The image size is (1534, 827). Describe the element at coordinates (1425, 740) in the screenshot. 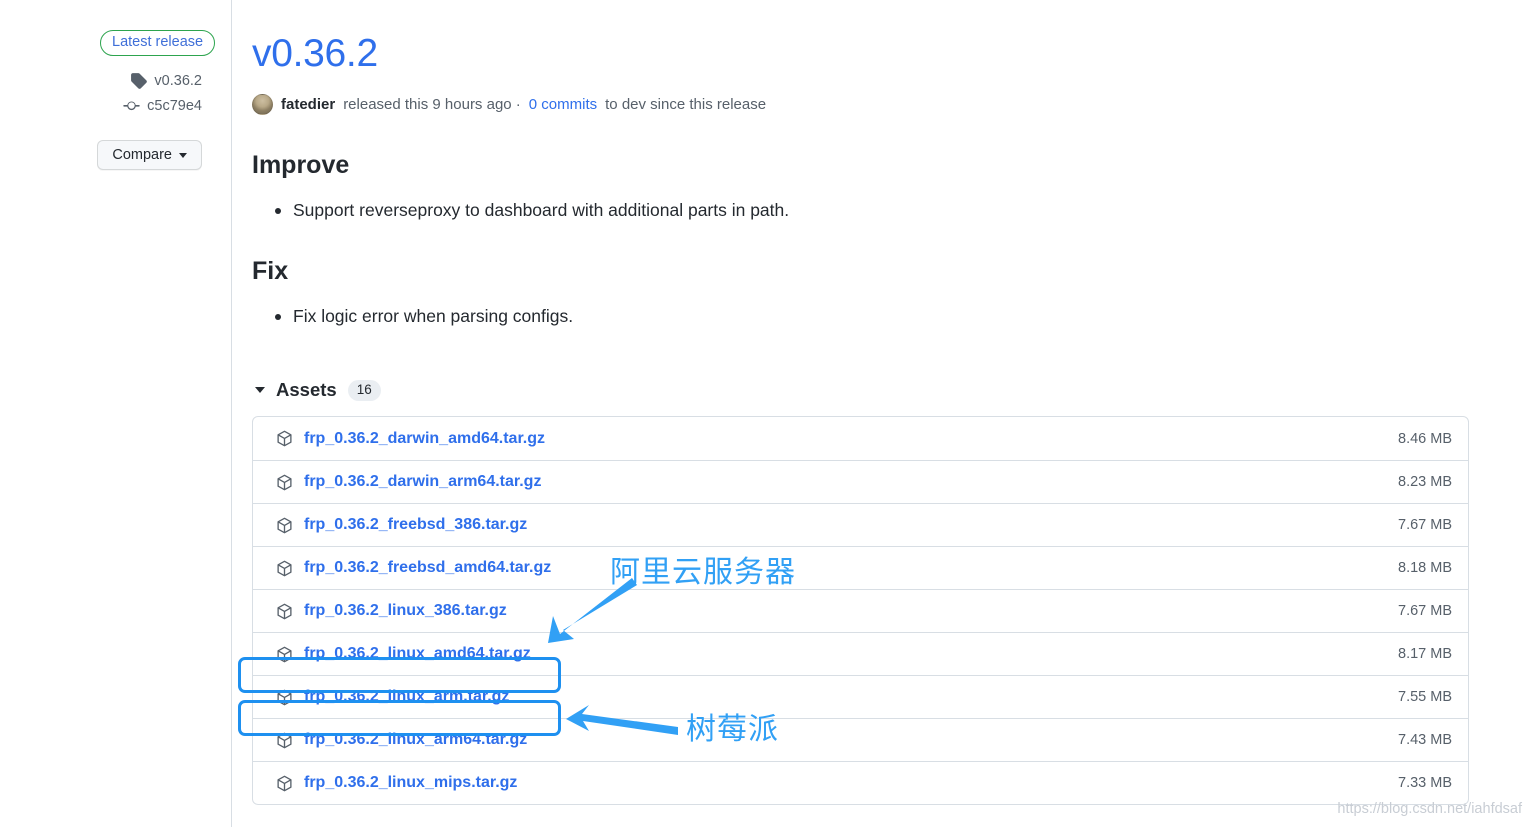

I see `asset-size: 7.43 MB` at that location.